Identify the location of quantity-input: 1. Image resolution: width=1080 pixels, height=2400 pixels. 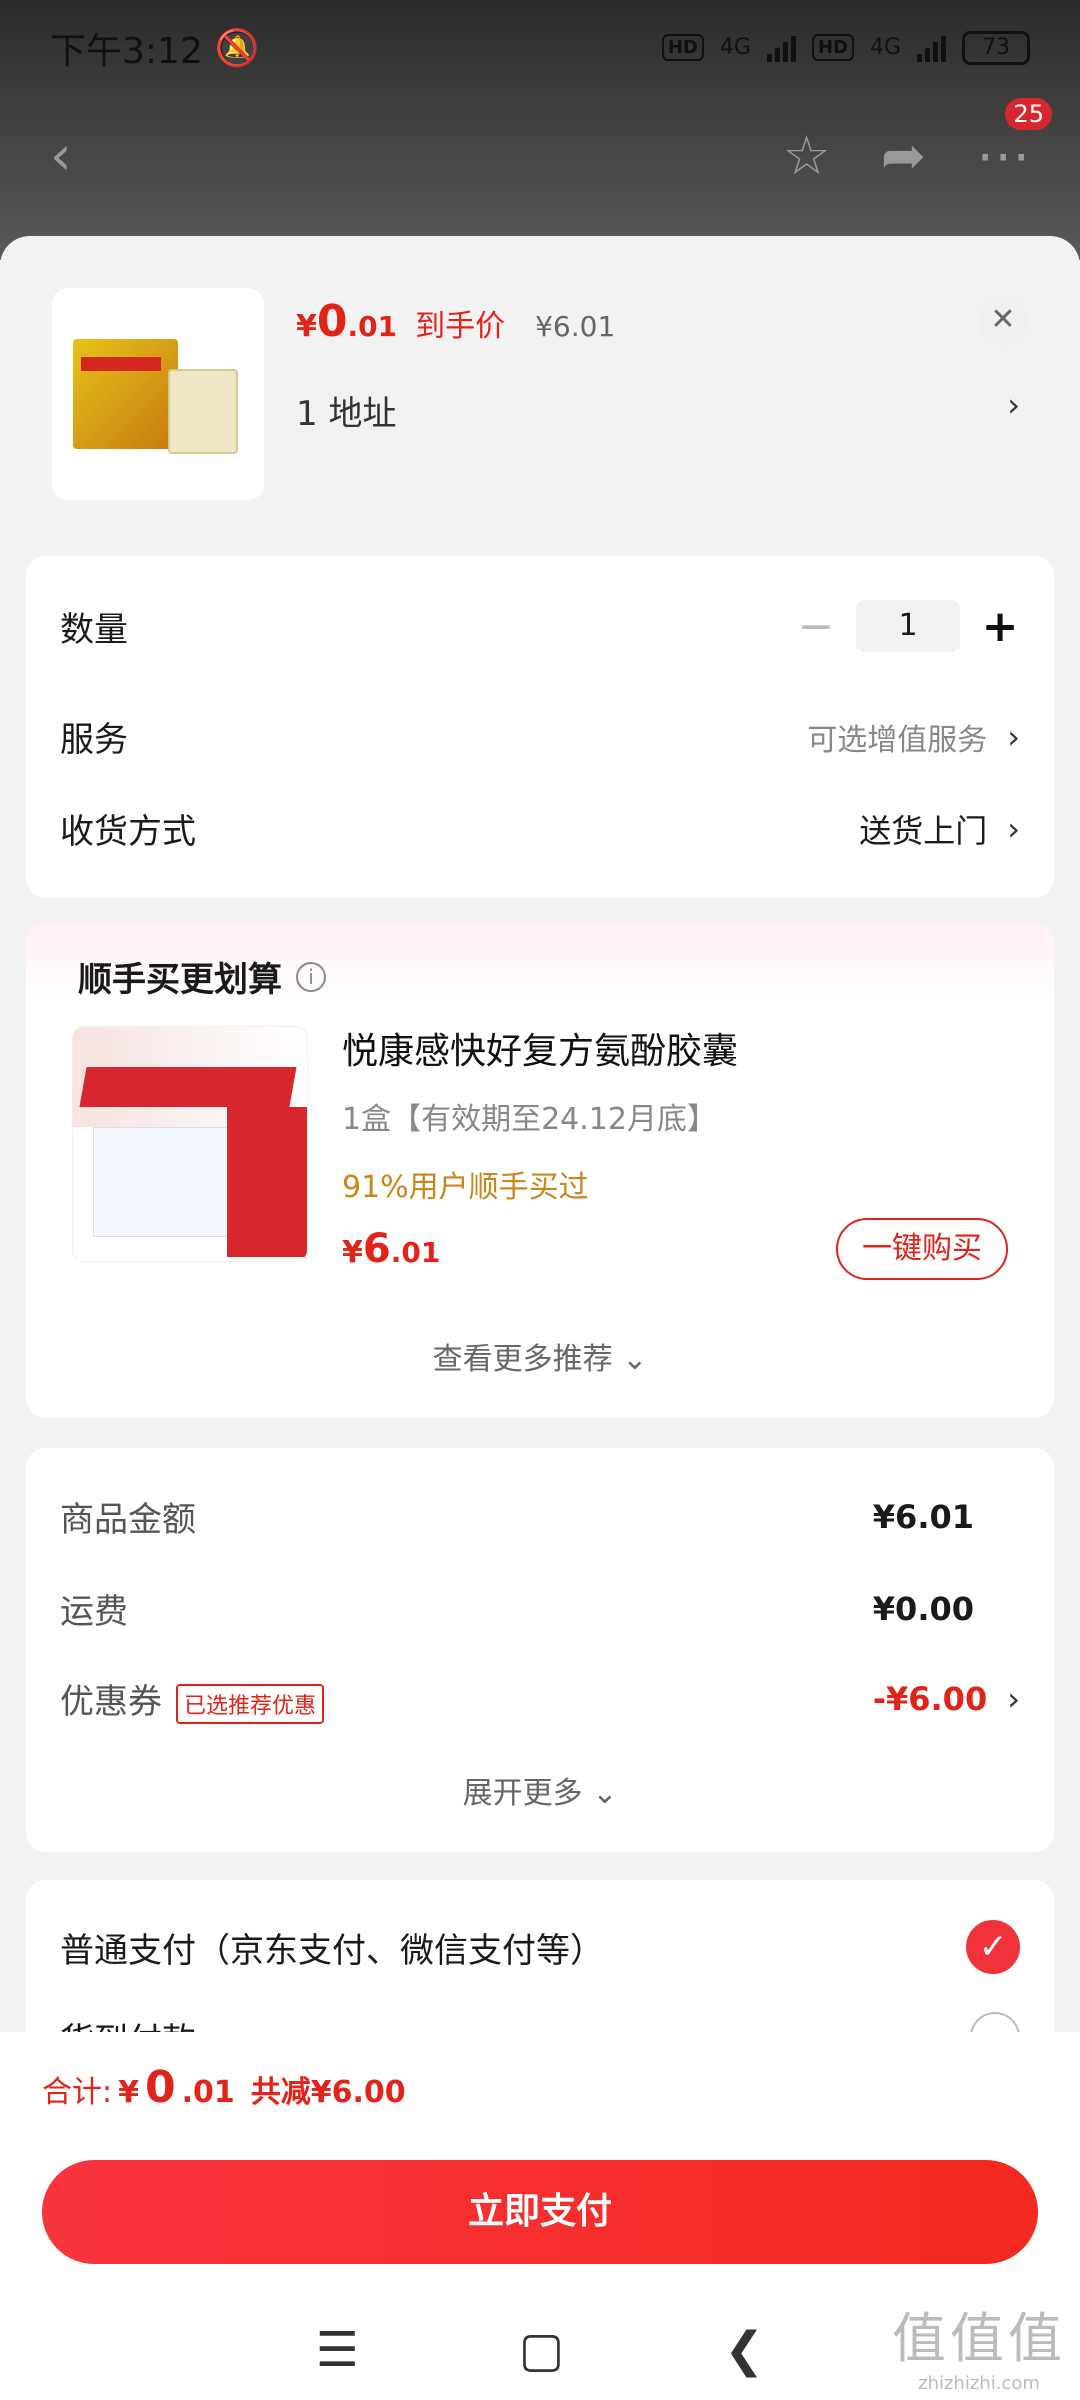
(908, 626).